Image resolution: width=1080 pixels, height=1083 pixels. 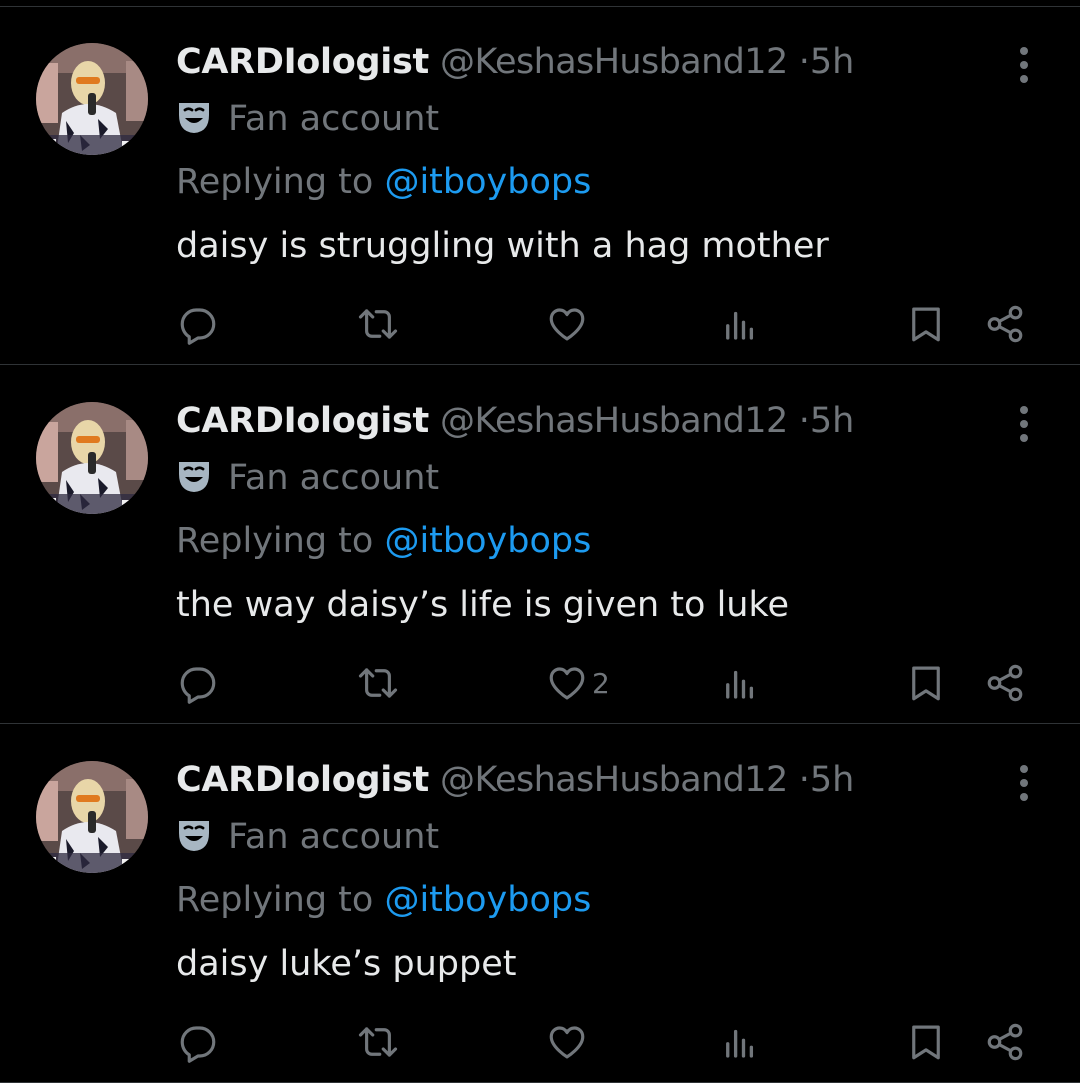 What do you see at coordinates (346, 964) in the screenshot?
I see `tweet-text: daisy luke’s puppet` at bounding box center [346, 964].